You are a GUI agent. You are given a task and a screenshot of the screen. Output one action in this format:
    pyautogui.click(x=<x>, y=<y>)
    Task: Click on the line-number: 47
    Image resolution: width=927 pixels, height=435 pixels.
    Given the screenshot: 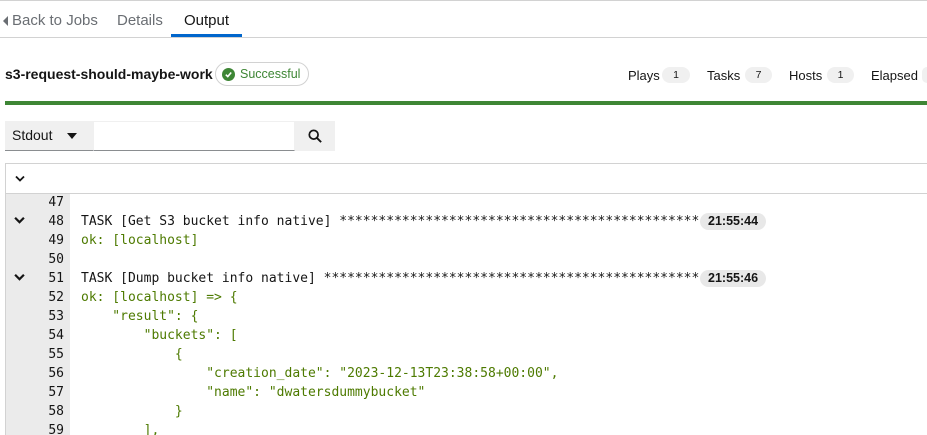 What is the action you would take?
    pyautogui.click(x=56, y=202)
    